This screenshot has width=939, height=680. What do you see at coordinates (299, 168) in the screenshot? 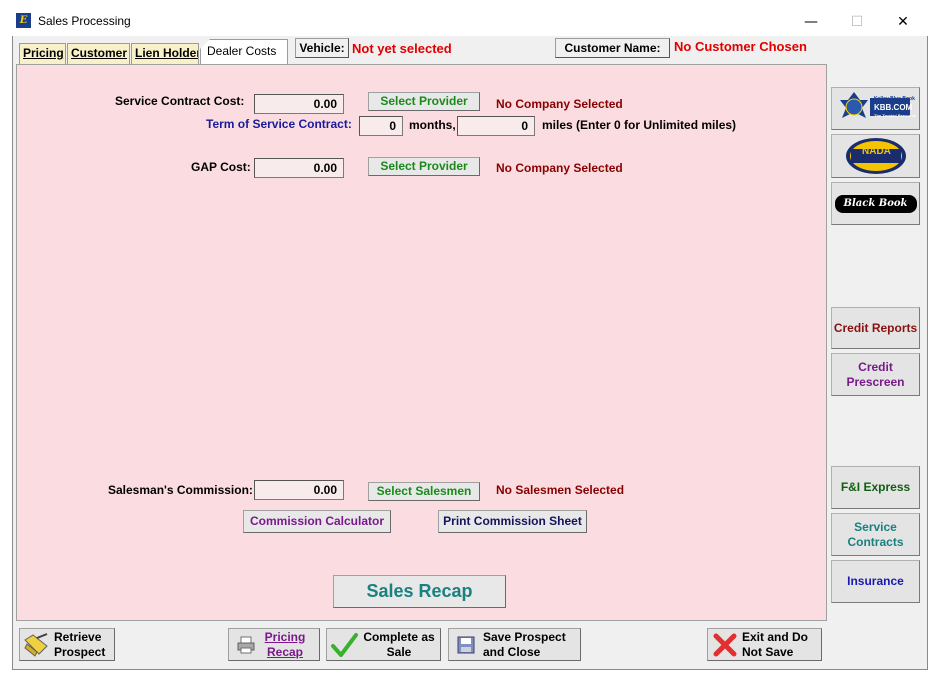
I see `gap-cost-field: 0.00` at bounding box center [299, 168].